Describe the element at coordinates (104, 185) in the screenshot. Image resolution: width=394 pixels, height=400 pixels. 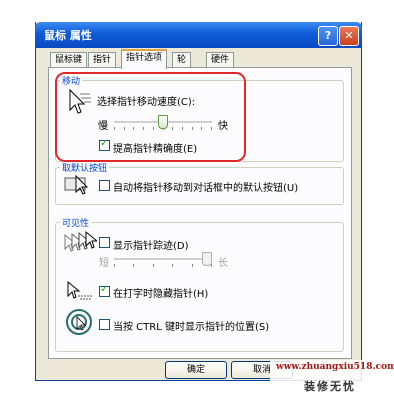
I see `snap-to-default-checkbox` at that location.